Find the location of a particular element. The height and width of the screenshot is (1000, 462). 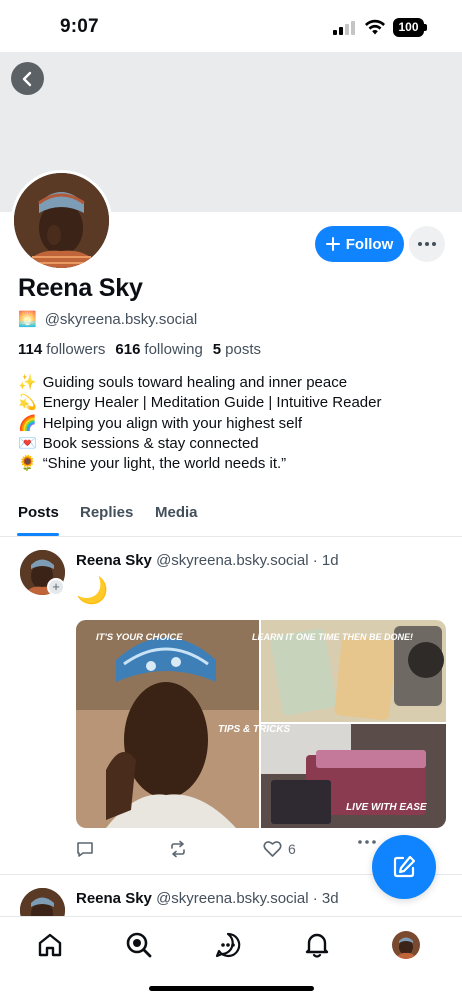

plus-icon is located at coordinates (332, 244).